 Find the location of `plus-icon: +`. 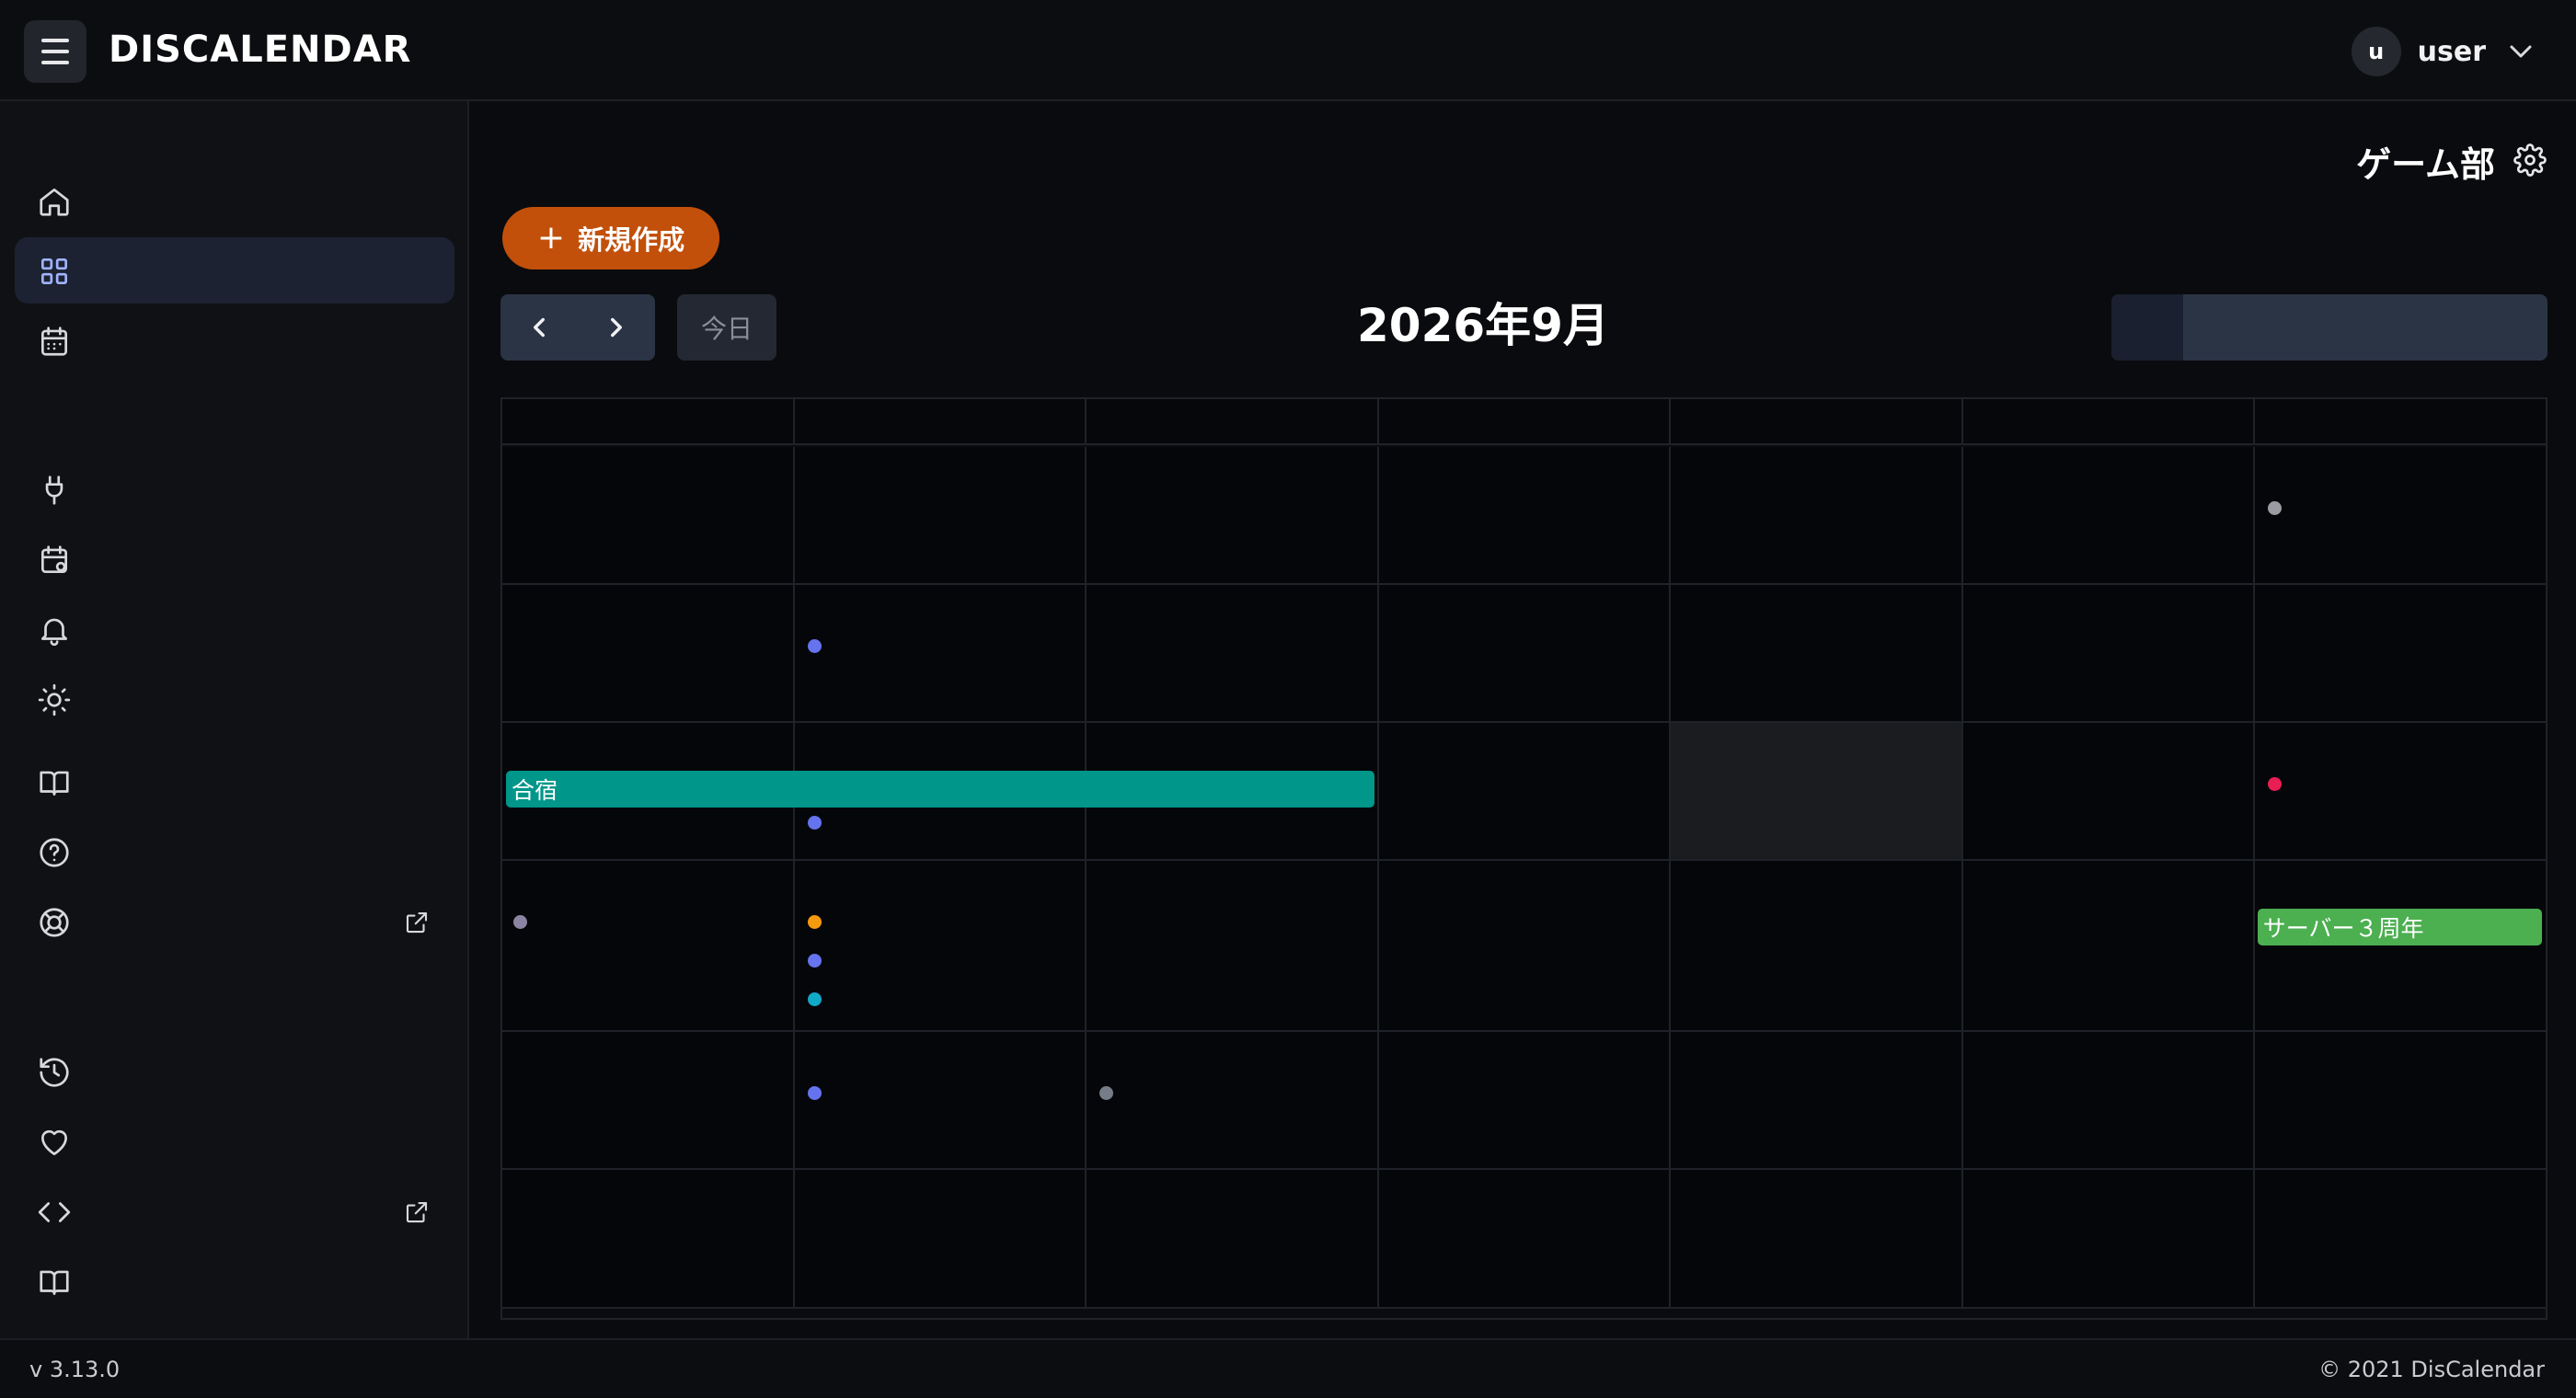

plus-icon: + is located at coordinates (551, 238).